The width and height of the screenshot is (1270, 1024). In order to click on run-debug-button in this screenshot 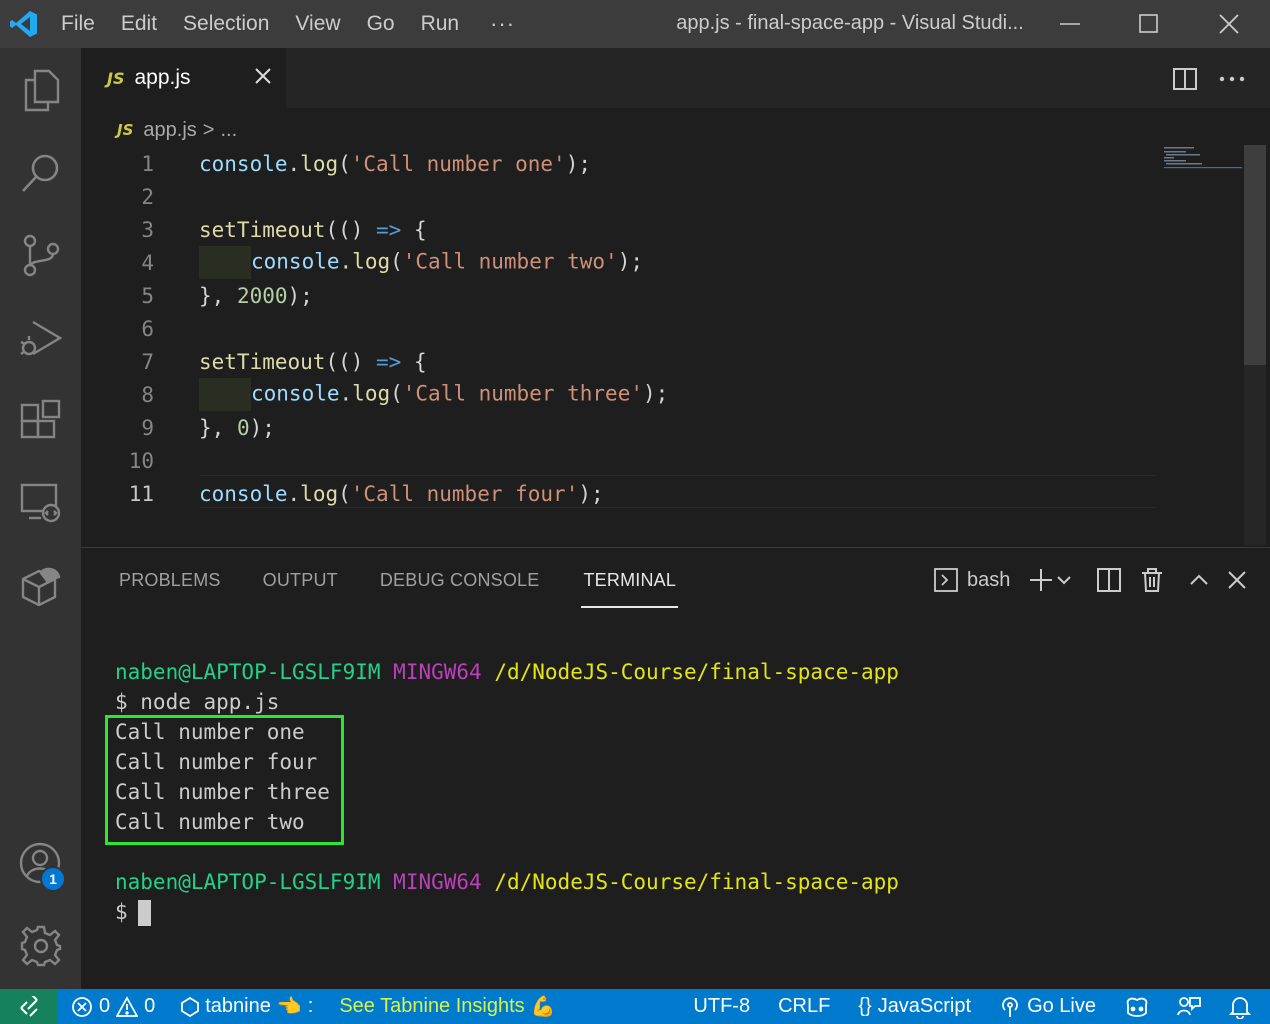, I will do `click(40, 338)`.